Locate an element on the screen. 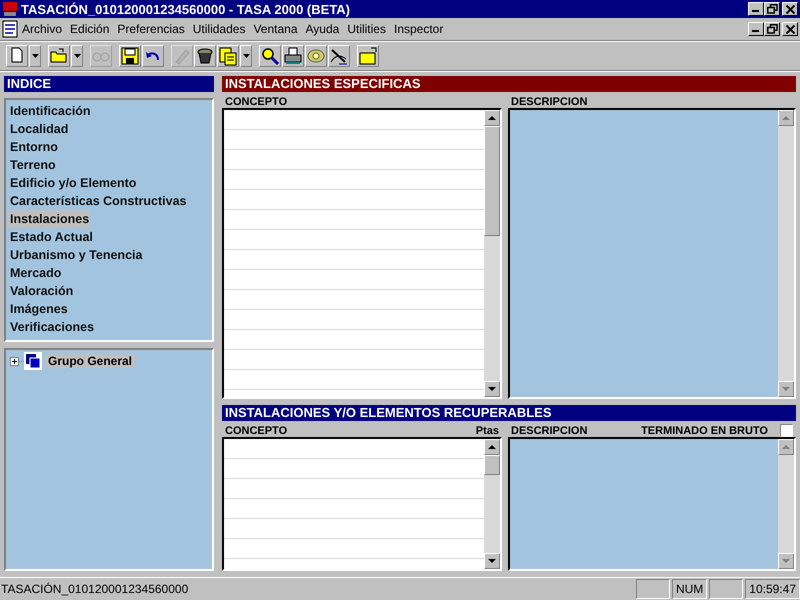 Image resolution: width=800 pixels, height=600 pixels. window-title: TASACIÓN_010120001234560000 - TASA 2000 (BETA) is located at coordinates (185, 9).